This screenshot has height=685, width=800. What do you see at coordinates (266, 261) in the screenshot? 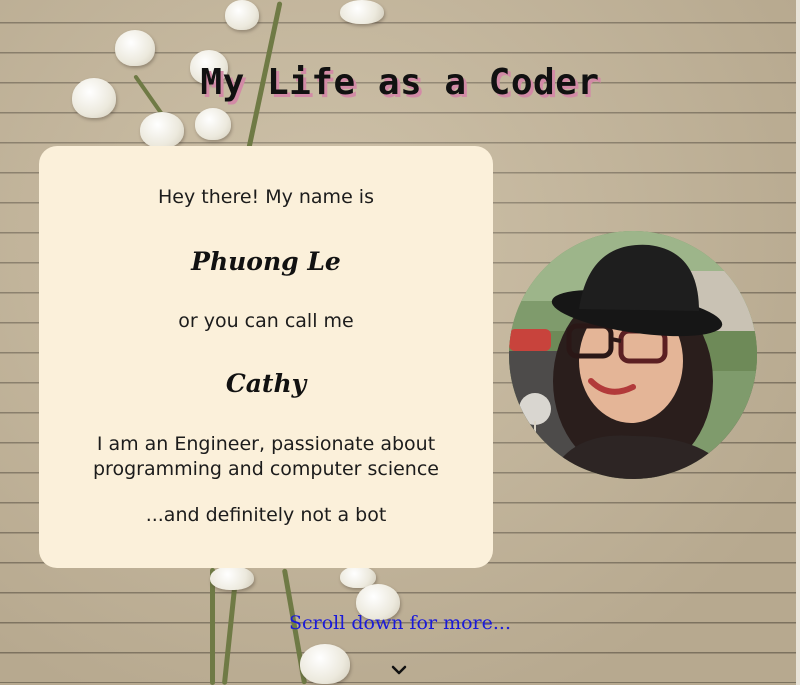
I see `full-name: Phuong Le` at bounding box center [266, 261].